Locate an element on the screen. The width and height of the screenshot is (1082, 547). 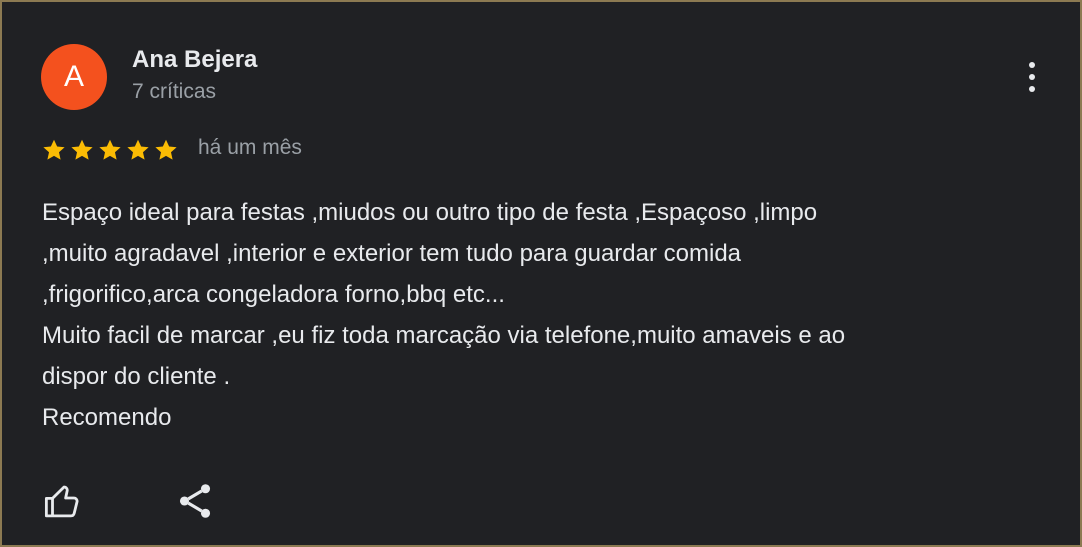
star-rating is located at coordinates (110, 150).